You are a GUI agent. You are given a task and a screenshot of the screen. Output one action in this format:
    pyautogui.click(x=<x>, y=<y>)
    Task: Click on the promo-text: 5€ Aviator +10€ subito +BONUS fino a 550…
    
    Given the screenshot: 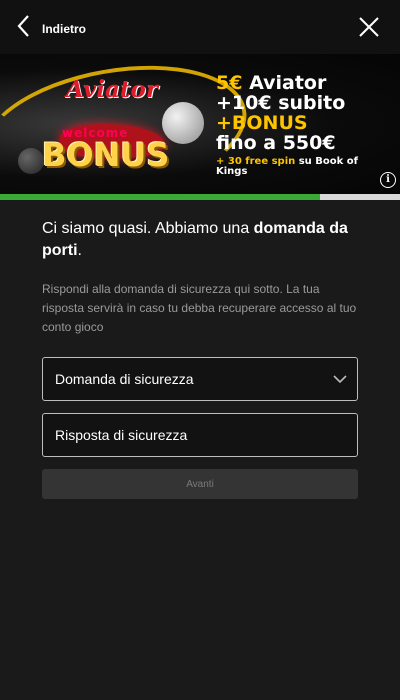 What is the action you would take?
    pyautogui.click(x=301, y=125)
    